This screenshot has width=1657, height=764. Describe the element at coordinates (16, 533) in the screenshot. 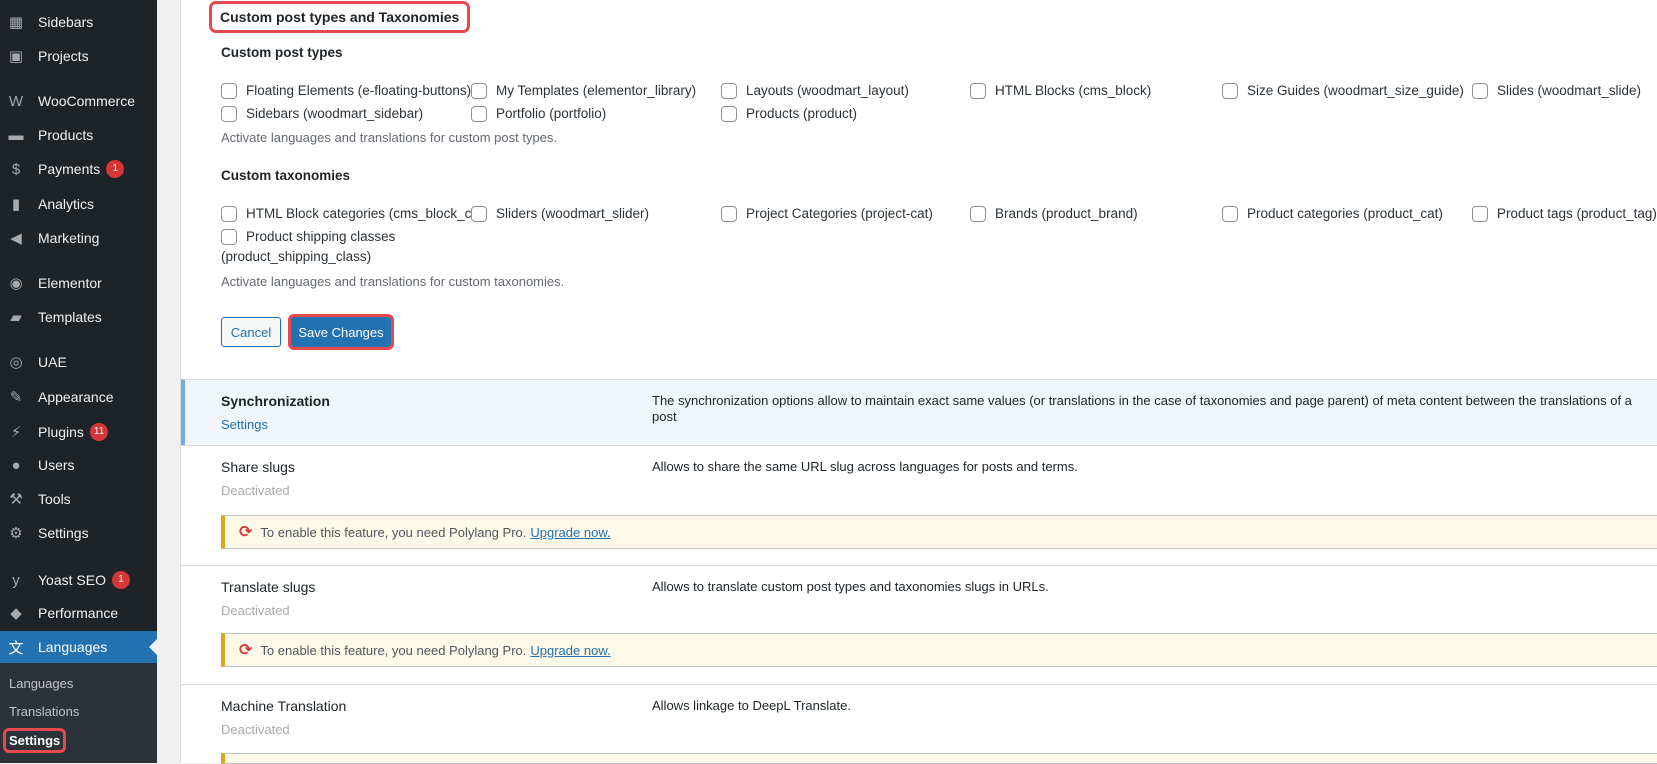

I see `settings-icon: ⚙` at that location.